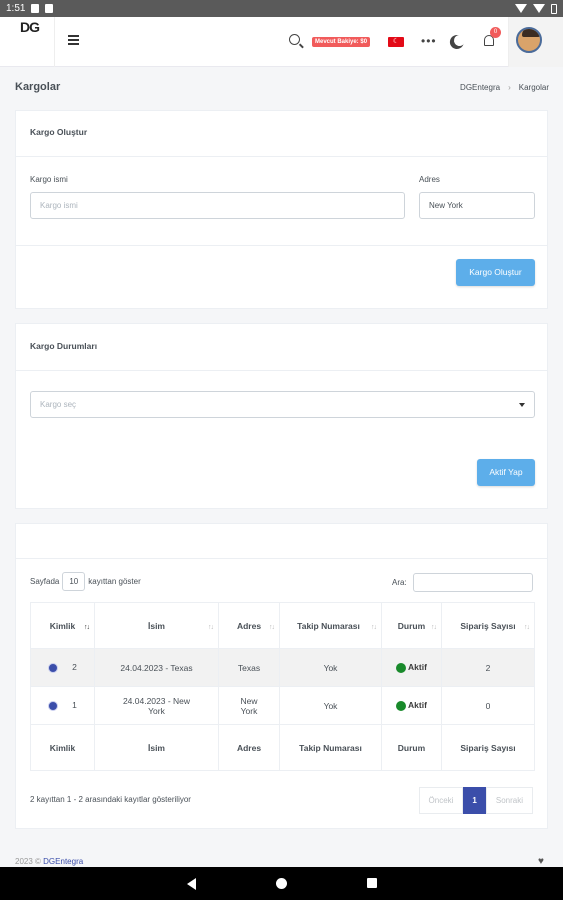 Image resolution: width=563 pixels, height=900 pixels. What do you see at coordinates (249, 705) in the screenshot?
I see `cell-address: New York` at bounding box center [249, 705].